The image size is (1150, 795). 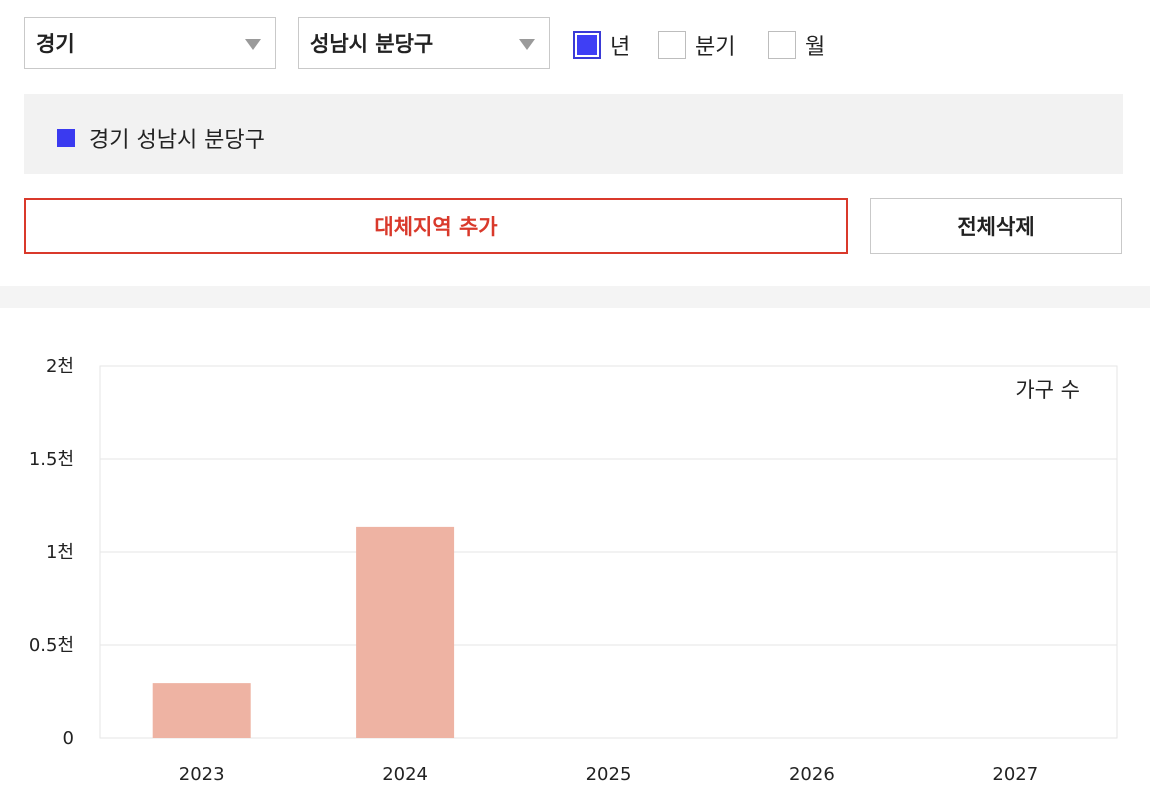 What do you see at coordinates (51, 459) in the screenshot?
I see `y-tick-label: 1.5천` at bounding box center [51, 459].